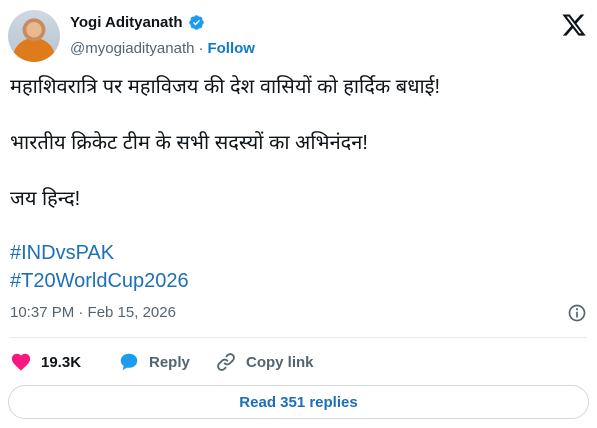  I want to click on info-icon, so click(577, 313).